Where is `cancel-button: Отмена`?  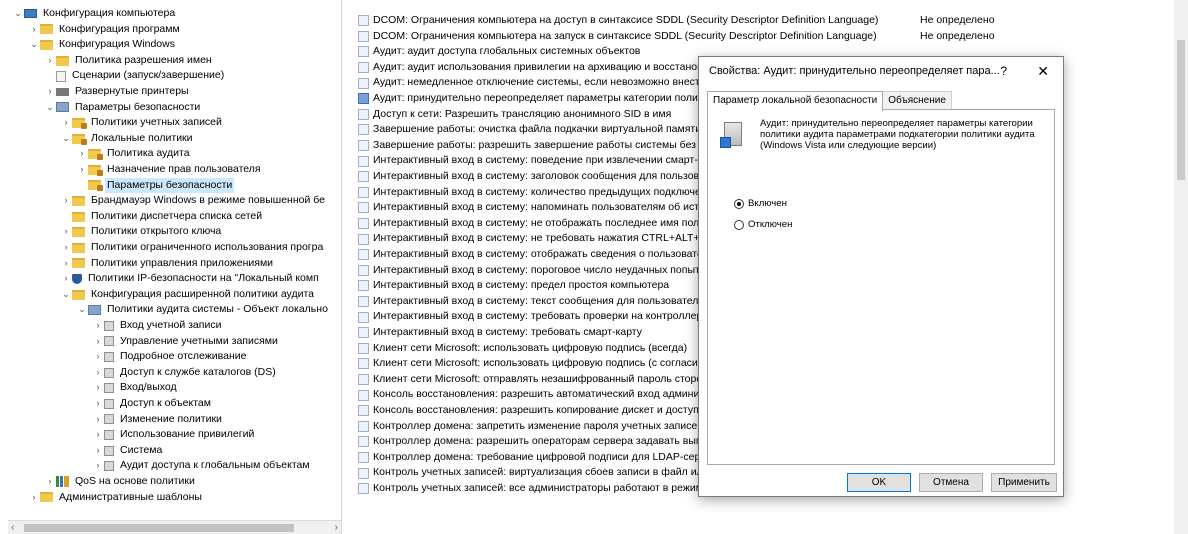
cancel-button: Отмена is located at coordinates (951, 482).